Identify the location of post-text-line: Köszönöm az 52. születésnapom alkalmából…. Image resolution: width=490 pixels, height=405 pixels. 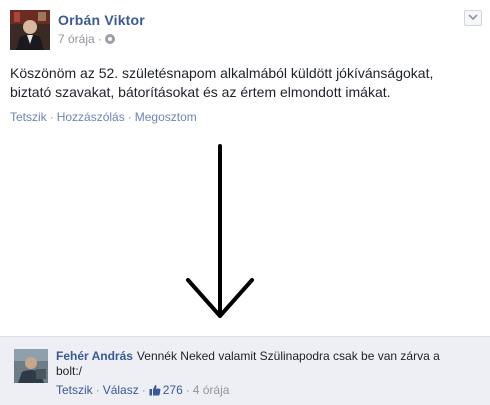
(222, 73).